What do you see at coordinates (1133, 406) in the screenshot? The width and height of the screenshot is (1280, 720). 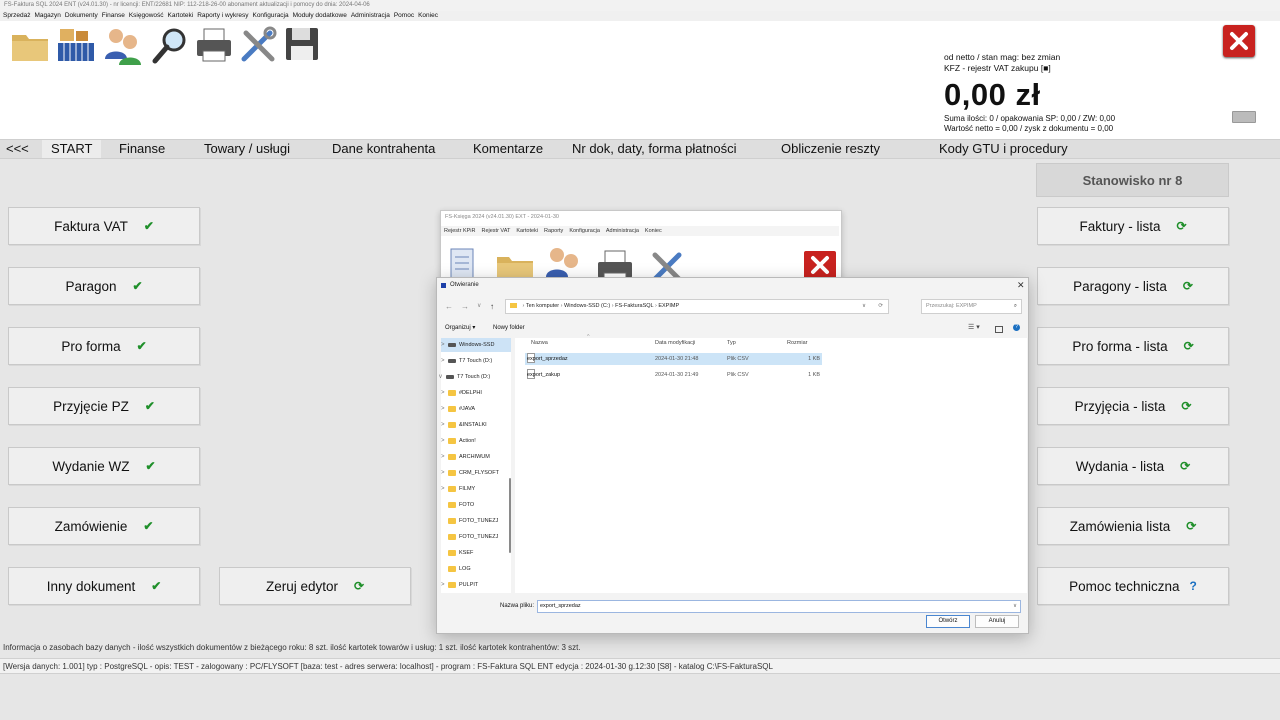 I see `przyjecia-lista-button: Przyjęcia - lista ⟳` at bounding box center [1133, 406].